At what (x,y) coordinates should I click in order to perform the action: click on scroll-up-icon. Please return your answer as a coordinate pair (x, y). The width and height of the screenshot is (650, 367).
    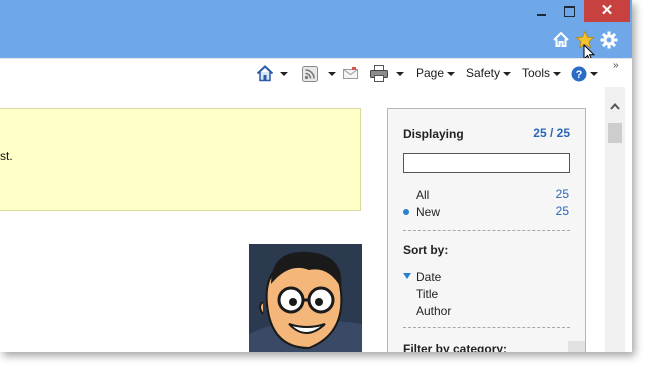
    Looking at the image, I should click on (615, 106).